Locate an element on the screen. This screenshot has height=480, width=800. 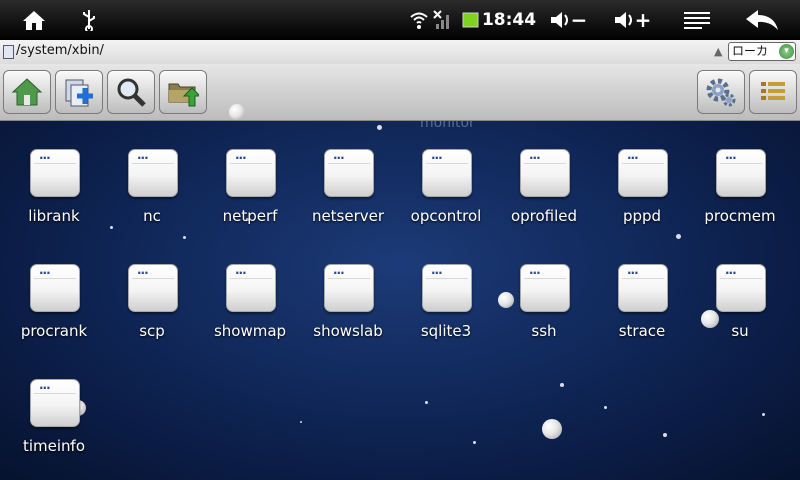
file-name: procrank is located at coordinates (54, 331).